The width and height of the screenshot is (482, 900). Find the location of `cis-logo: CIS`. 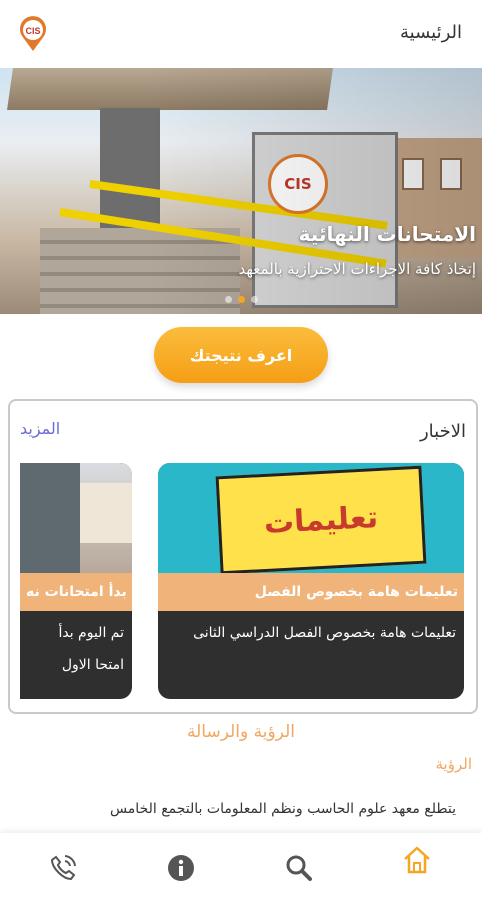

cis-logo: CIS is located at coordinates (33, 34).